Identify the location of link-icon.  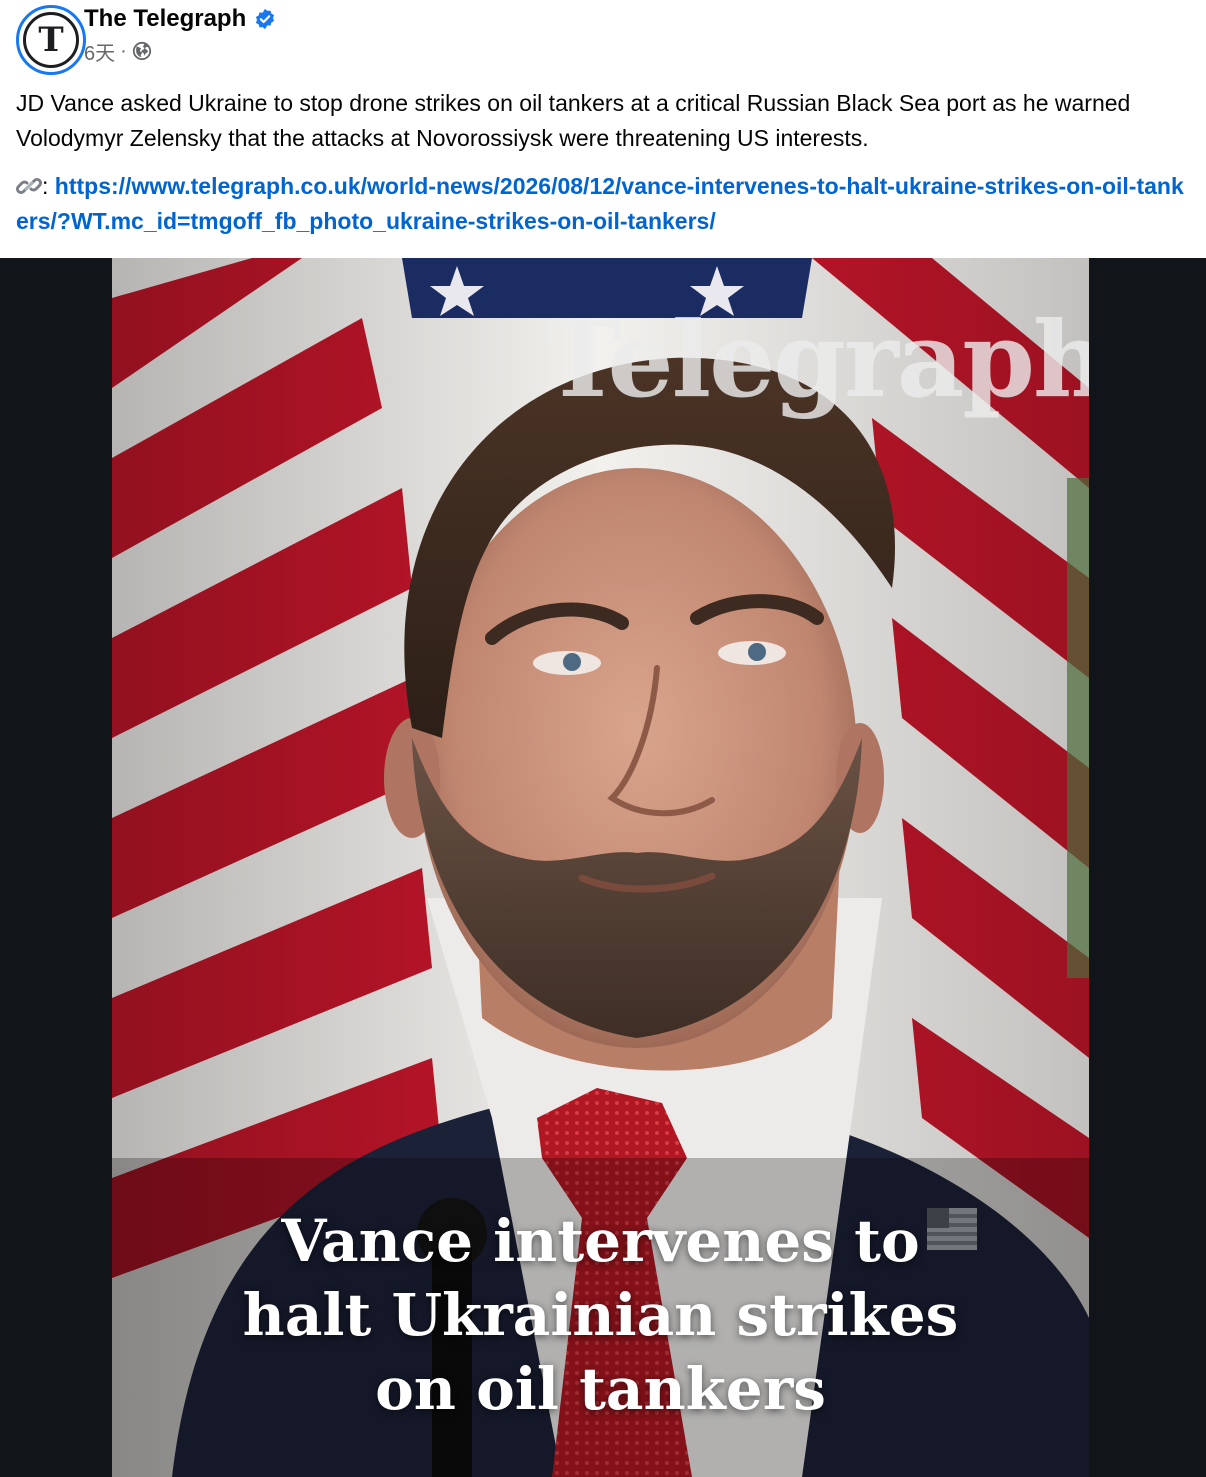
(29, 186).